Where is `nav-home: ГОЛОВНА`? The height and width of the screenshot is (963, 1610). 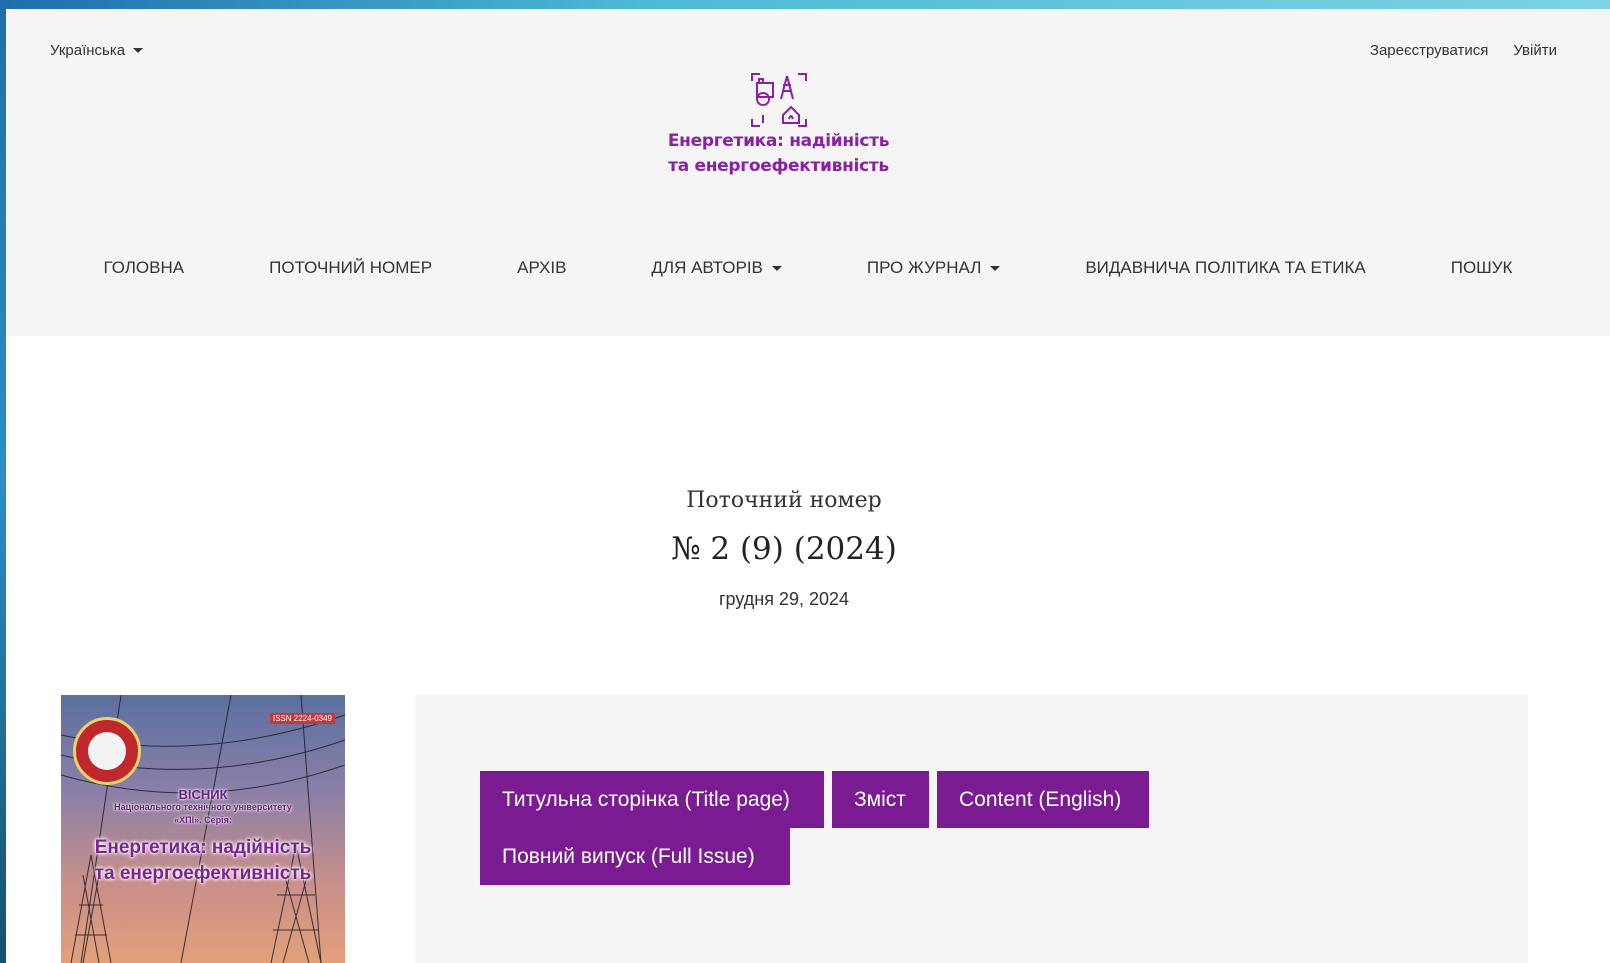
nav-home: ГОЛОВНА is located at coordinates (143, 268).